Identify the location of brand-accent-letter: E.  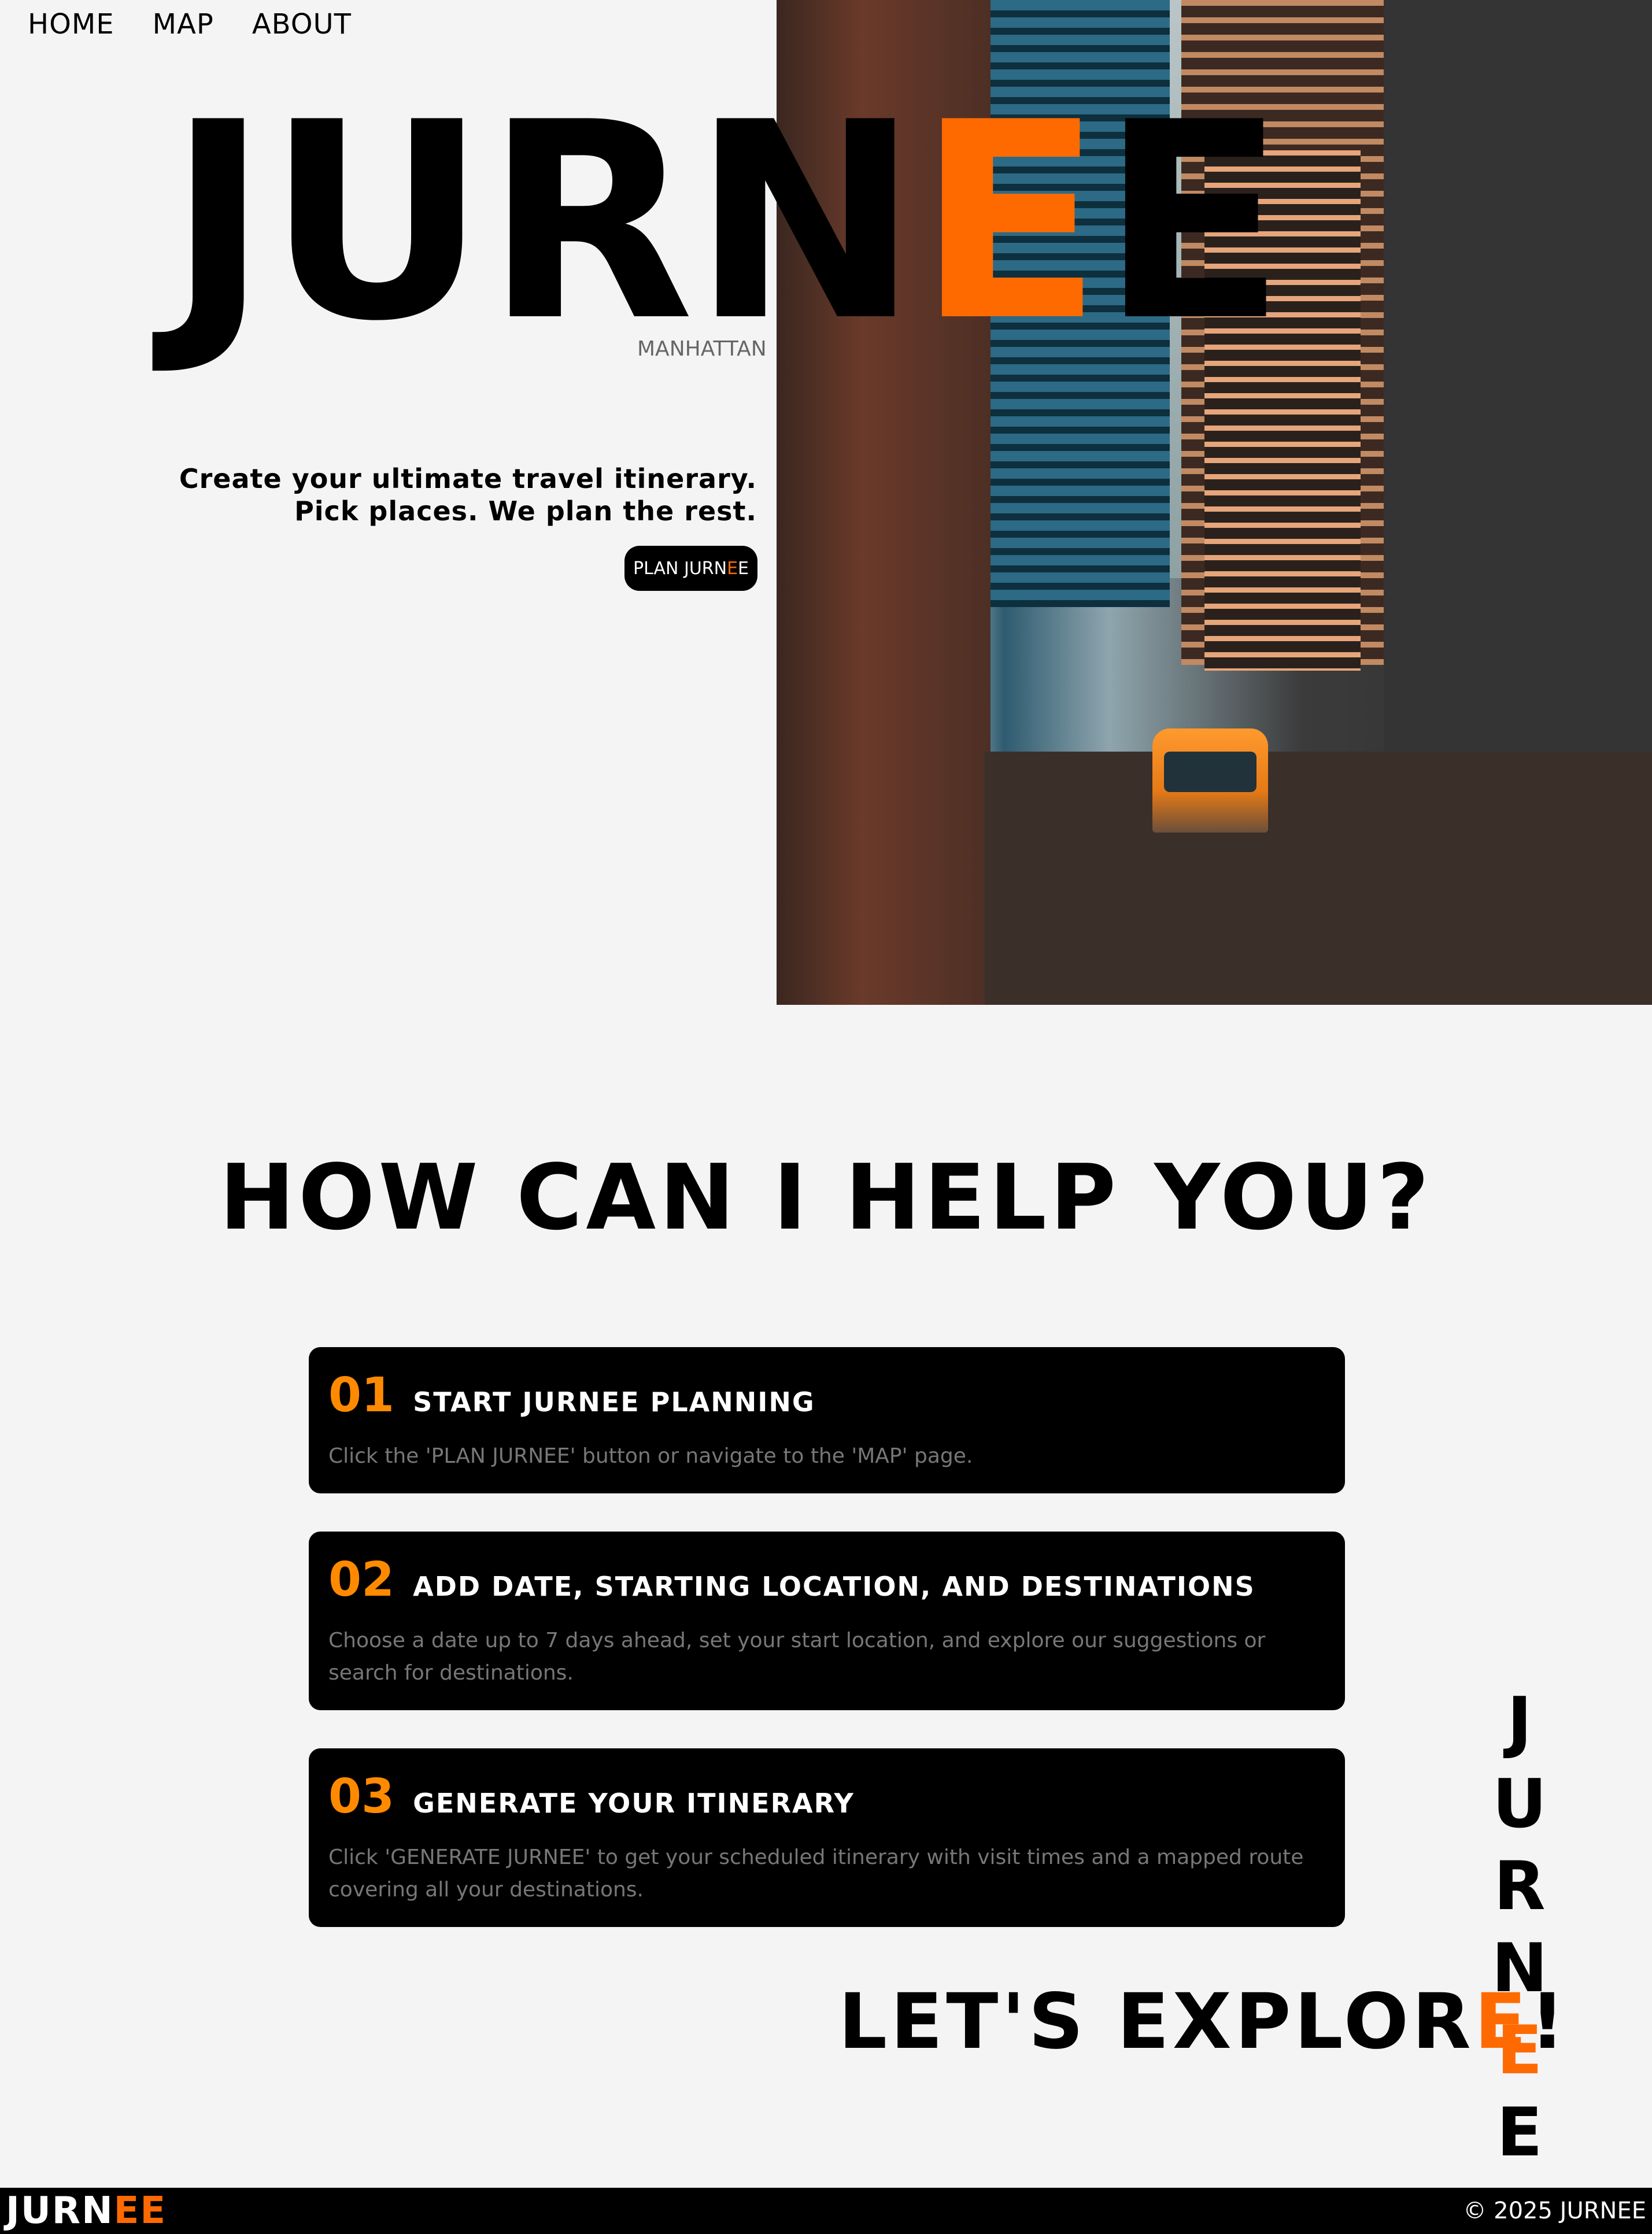
(1009, 222).